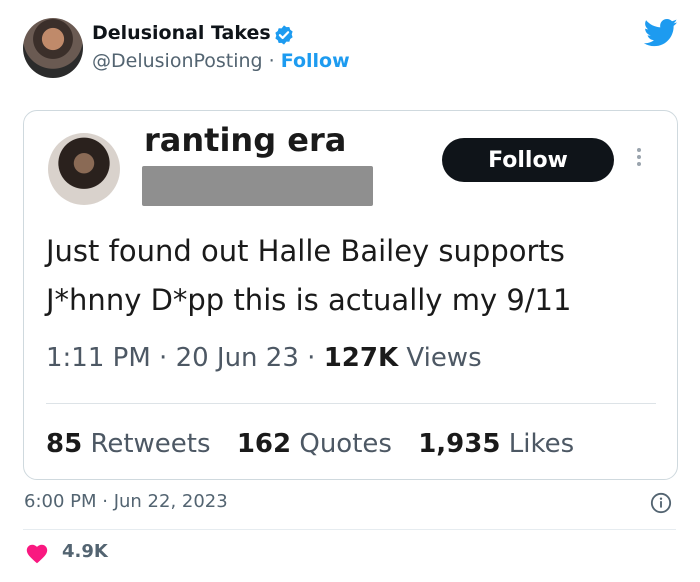  Describe the element at coordinates (84, 169) in the screenshot. I see `embedded-avatar` at that location.